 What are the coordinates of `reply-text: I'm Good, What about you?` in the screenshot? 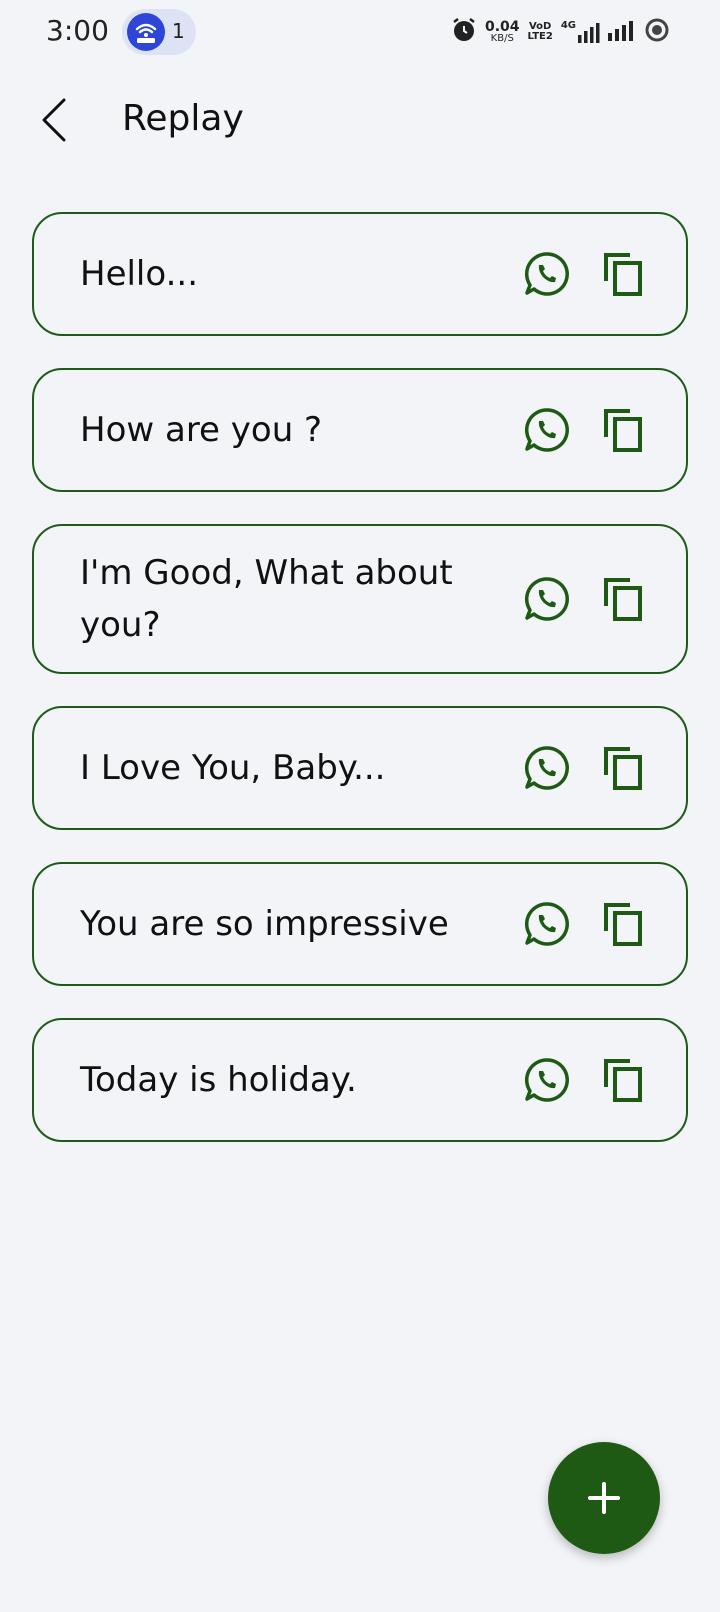 It's located at (266, 599).